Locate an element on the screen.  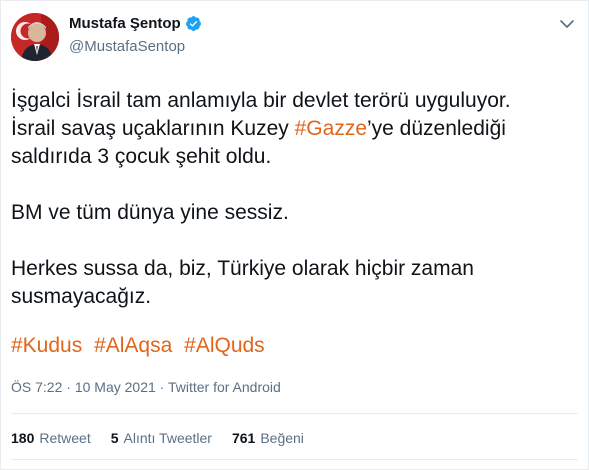
tweet-stats: 180 Retweet 5 Alıntı Tweetler 761 Beğeni is located at coordinates (167, 438).